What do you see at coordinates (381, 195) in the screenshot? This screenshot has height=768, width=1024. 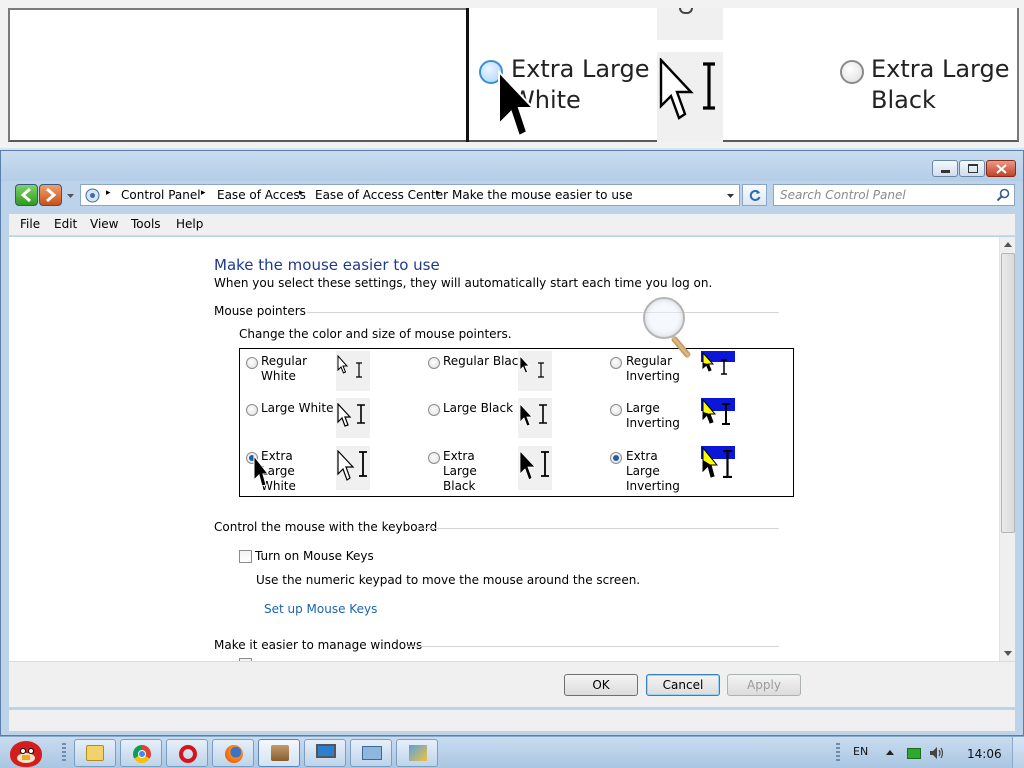 I see `breadcrumb-ease-of-access-center: Ease of Access Center` at bounding box center [381, 195].